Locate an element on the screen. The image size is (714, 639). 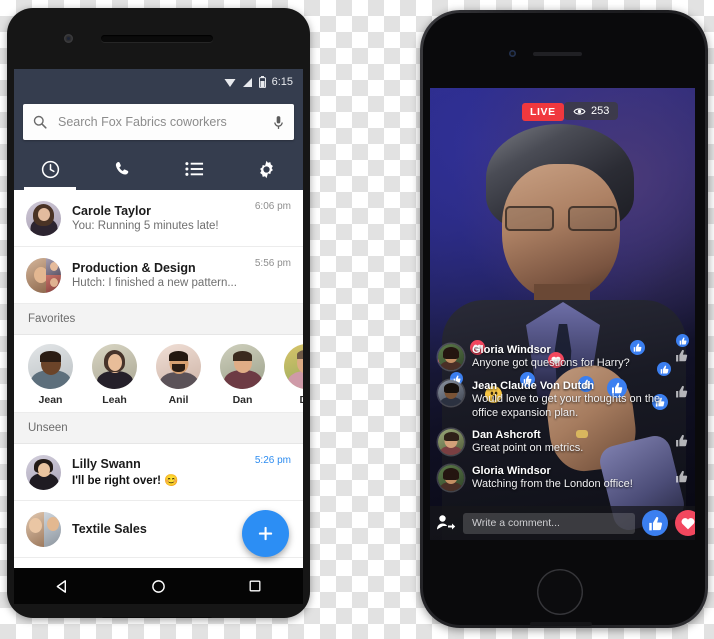
gear-icon is located at coordinates (267, 169).